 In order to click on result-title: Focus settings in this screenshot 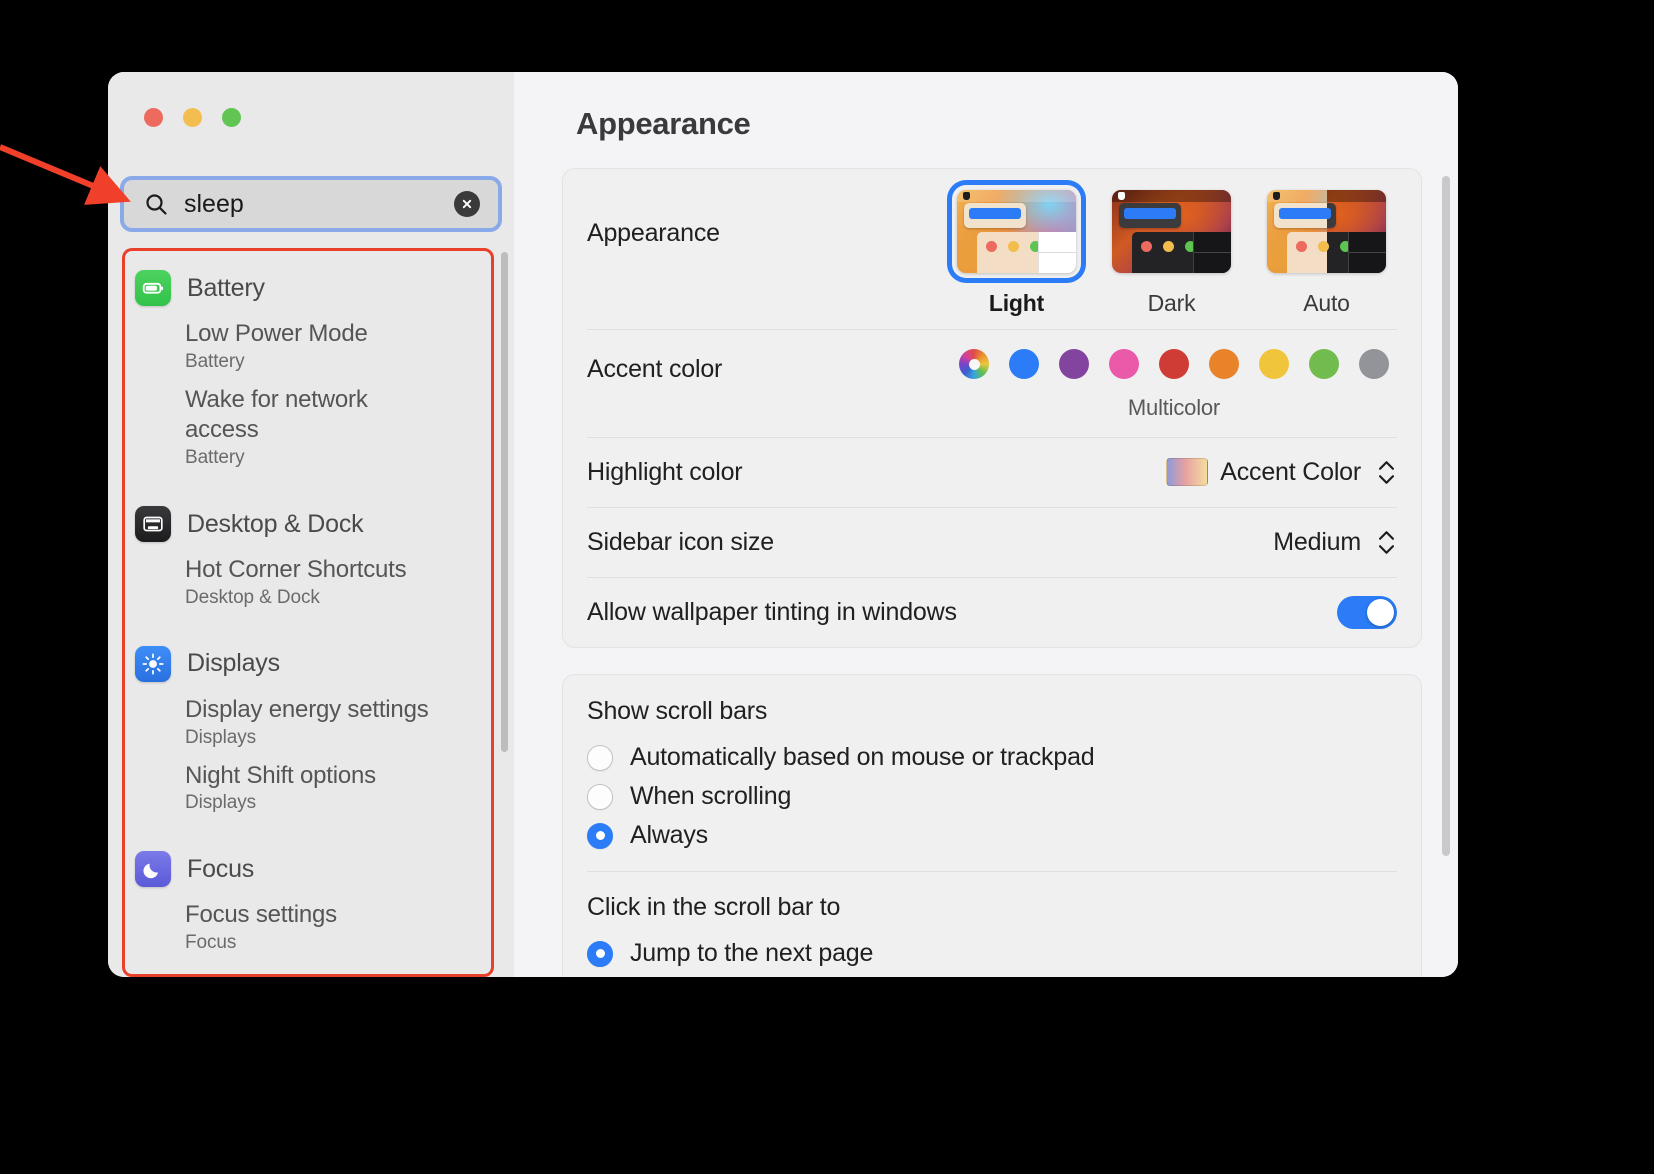, I will do `click(261, 915)`.